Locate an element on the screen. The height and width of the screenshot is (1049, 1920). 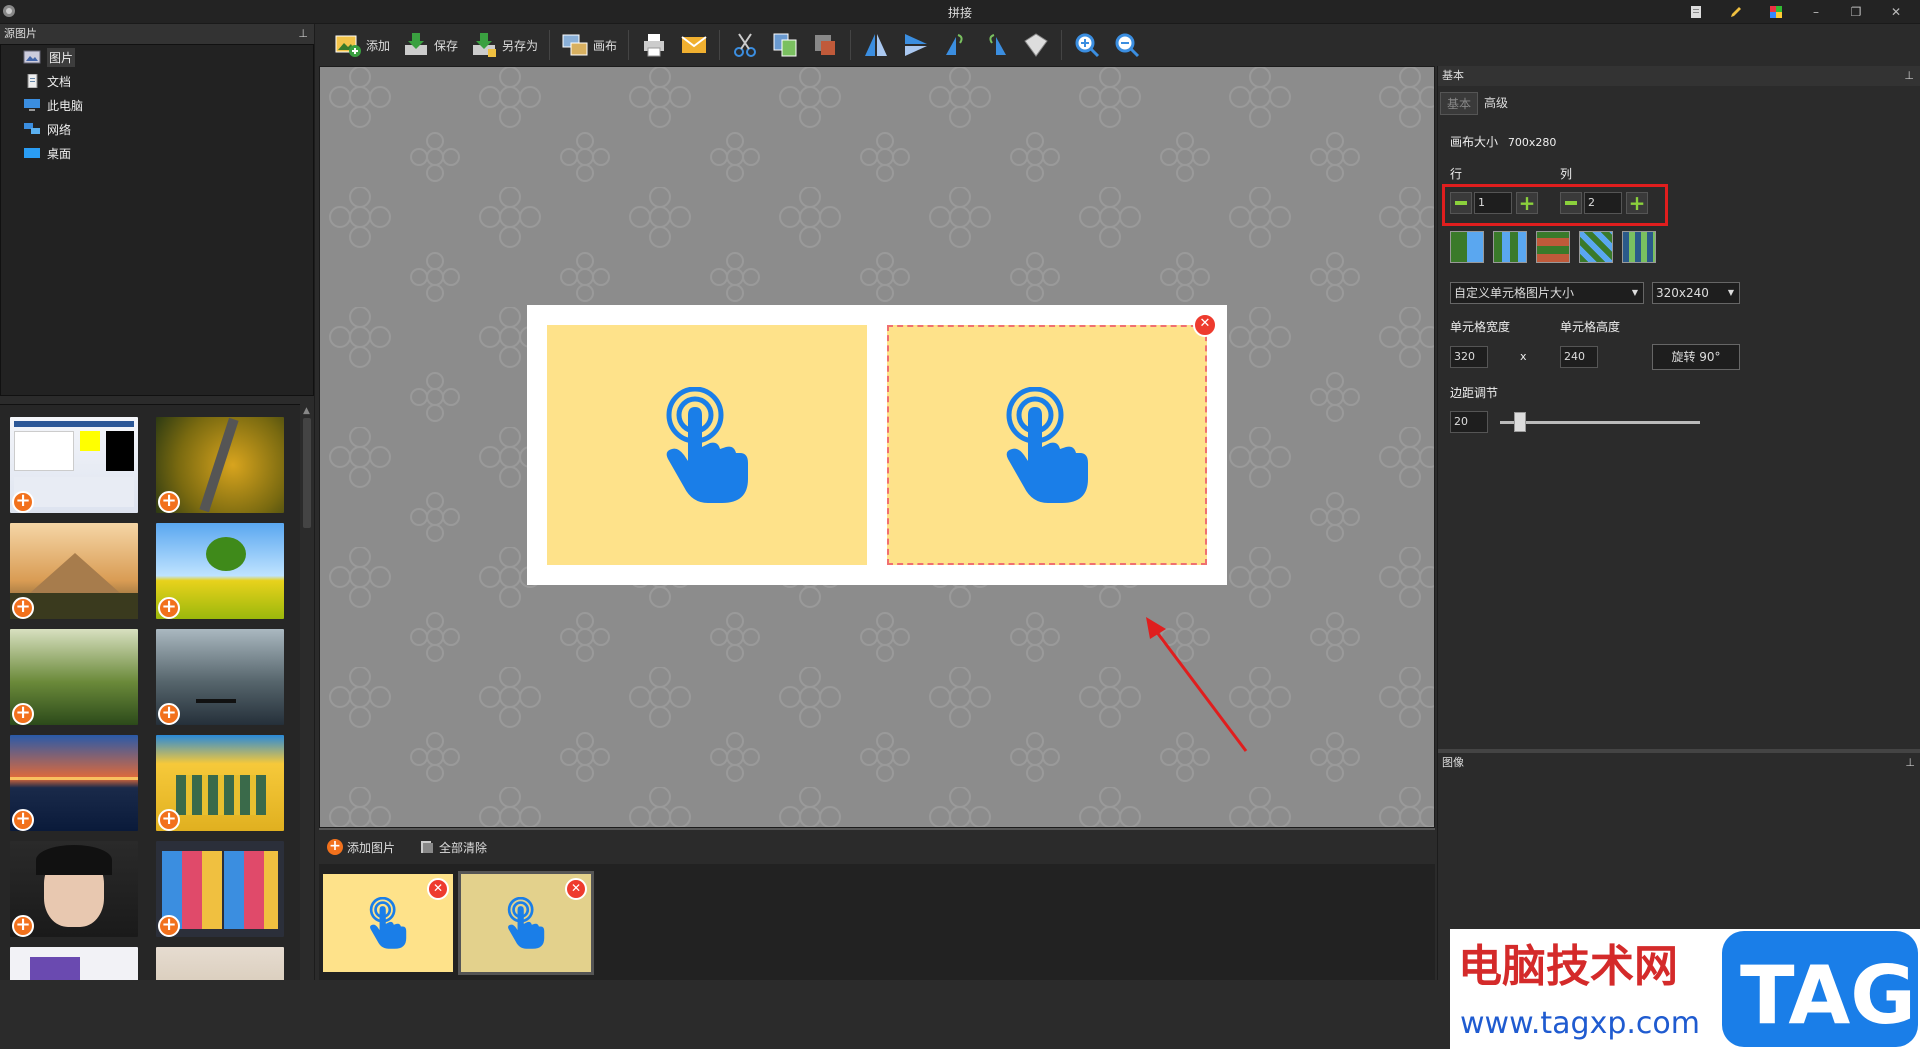
chevron-down-icon: ▼ is located at coordinates (1730, 292).